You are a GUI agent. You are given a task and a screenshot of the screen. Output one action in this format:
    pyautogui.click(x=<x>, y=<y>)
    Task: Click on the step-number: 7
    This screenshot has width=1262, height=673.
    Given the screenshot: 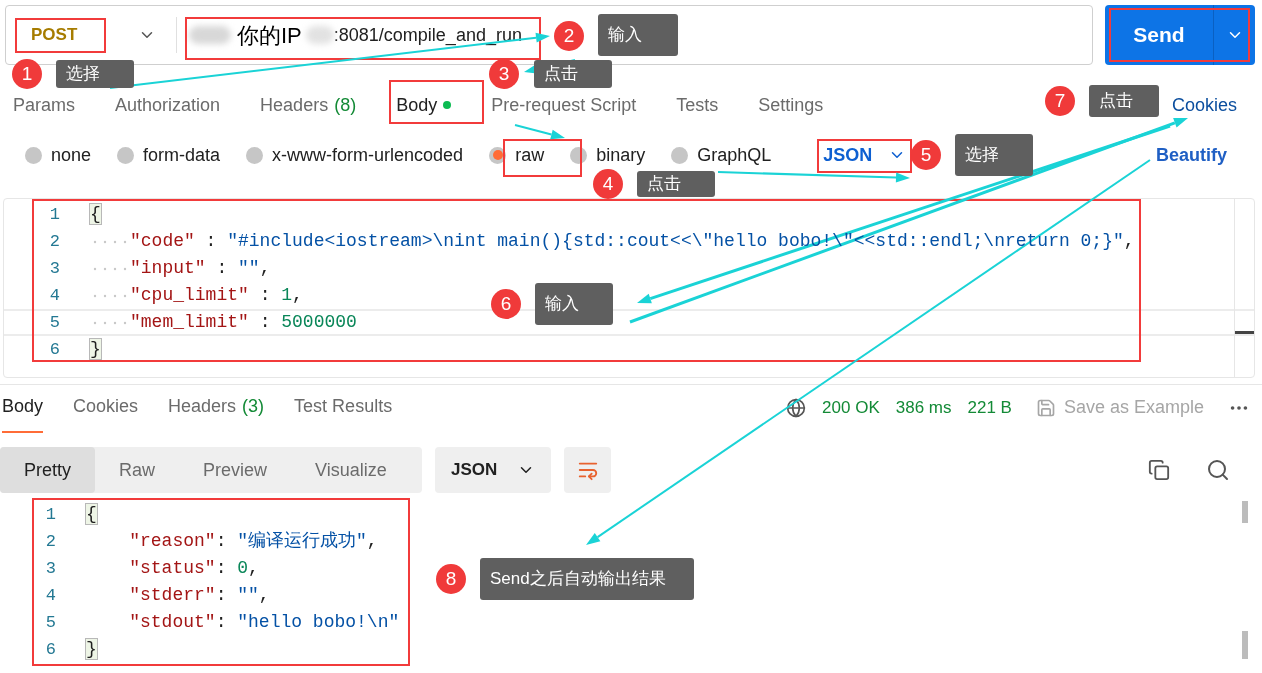 What is the action you would take?
    pyautogui.click(x=1060, y=101)
    